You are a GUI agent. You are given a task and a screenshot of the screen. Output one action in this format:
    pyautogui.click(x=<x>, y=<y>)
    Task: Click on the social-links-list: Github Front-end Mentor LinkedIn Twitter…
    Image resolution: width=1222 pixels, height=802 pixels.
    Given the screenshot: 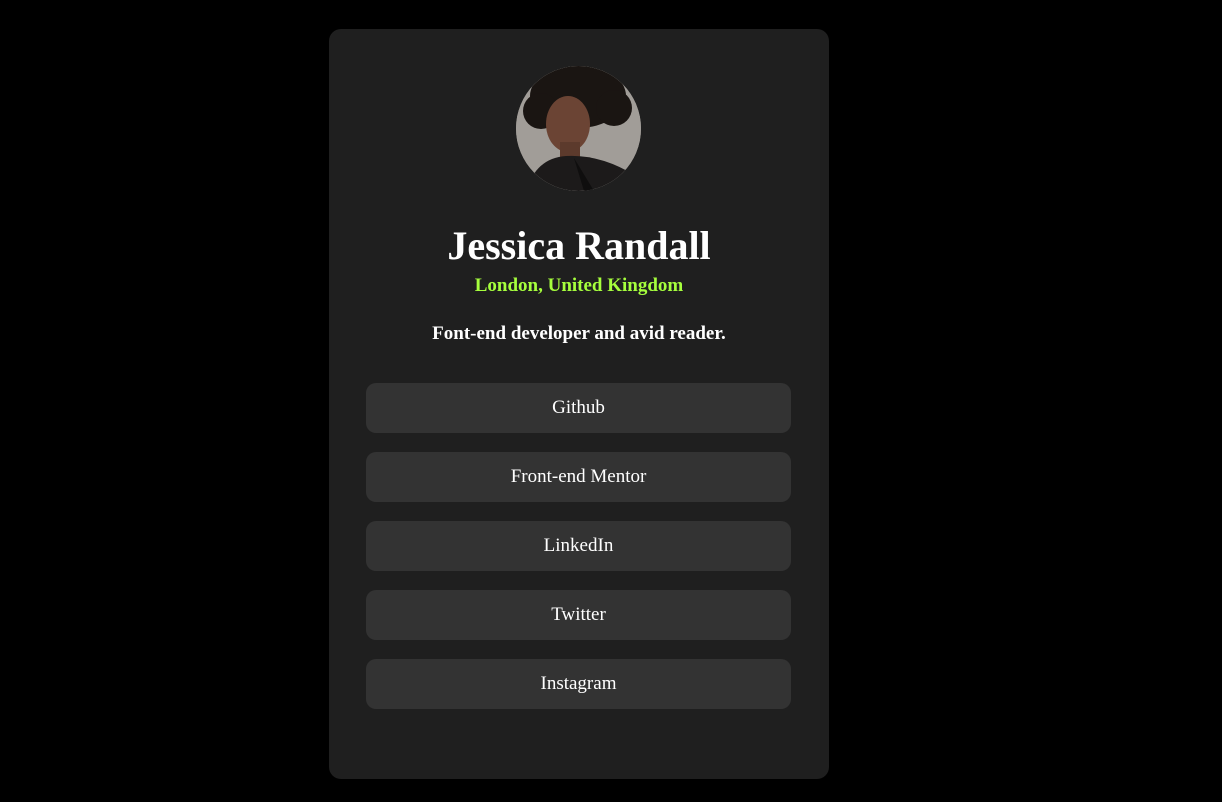 What is the action you would take?
    pyautogui.click(x=578, y=555)
    